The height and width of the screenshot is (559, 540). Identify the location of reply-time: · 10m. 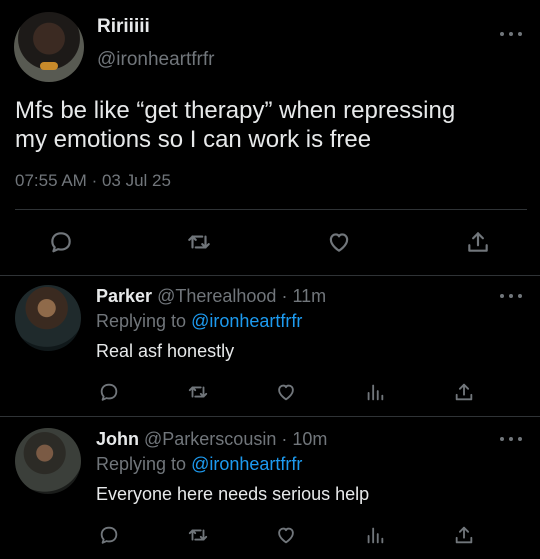
(304, 439).